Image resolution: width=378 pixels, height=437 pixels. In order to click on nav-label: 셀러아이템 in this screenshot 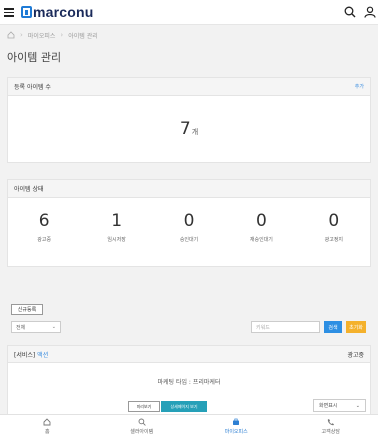, I will do `click(142, 431)`.